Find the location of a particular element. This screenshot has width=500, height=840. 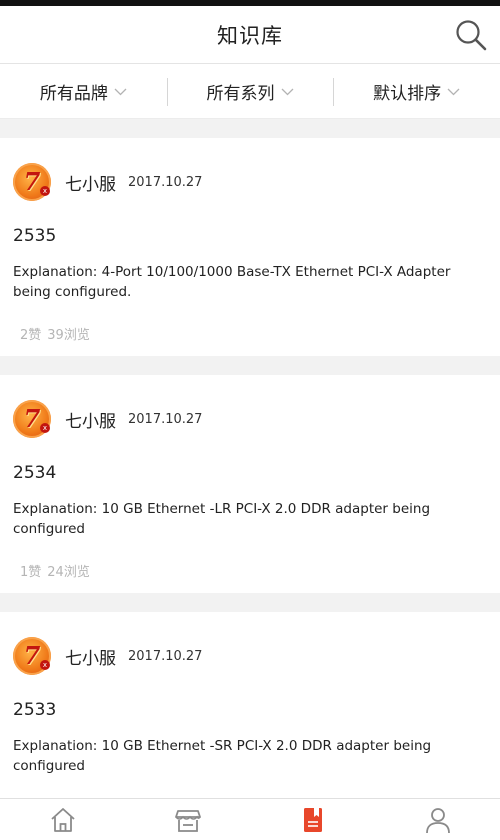

post-stats: 1赞 24浏览 is located at coordinates (55, 570).